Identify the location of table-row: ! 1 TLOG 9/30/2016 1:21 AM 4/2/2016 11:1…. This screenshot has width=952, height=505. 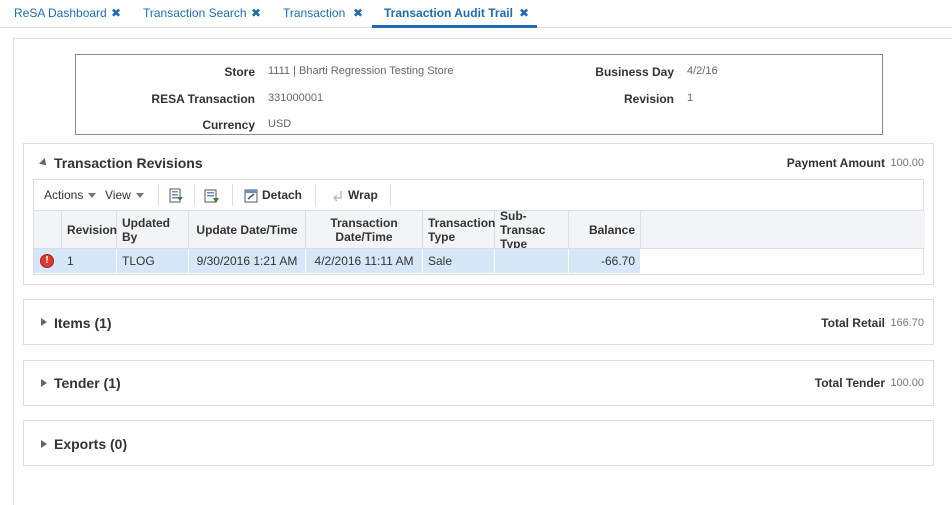
(337, 261).